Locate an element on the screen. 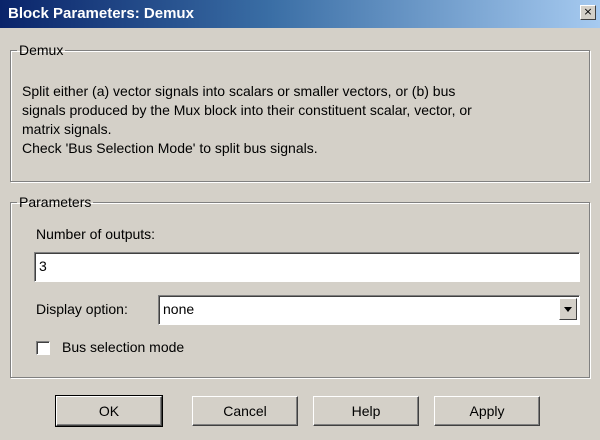 The height and width of the screenshot is (440, 600). parameters-legend: Parameters is located at coordinates (55, 202).